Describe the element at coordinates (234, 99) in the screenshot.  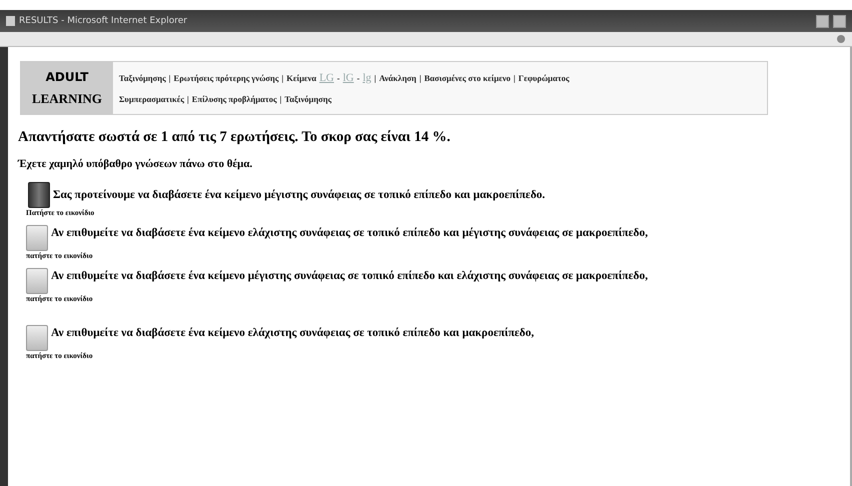
I see `nav-item: Επίλυσης προβλήματος` at that location.